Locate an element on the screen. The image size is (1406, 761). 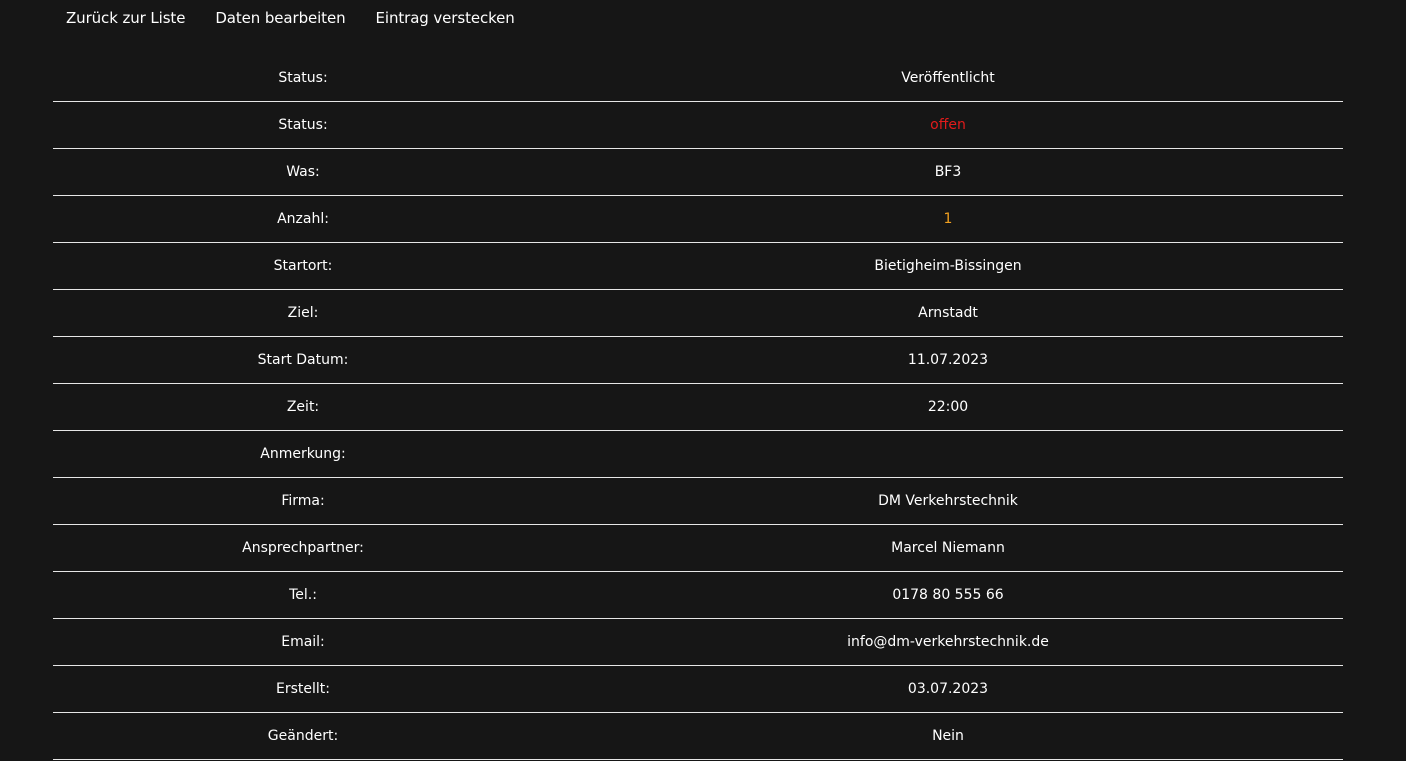
row-status: Status: offen is located at coordinates (698, 125).